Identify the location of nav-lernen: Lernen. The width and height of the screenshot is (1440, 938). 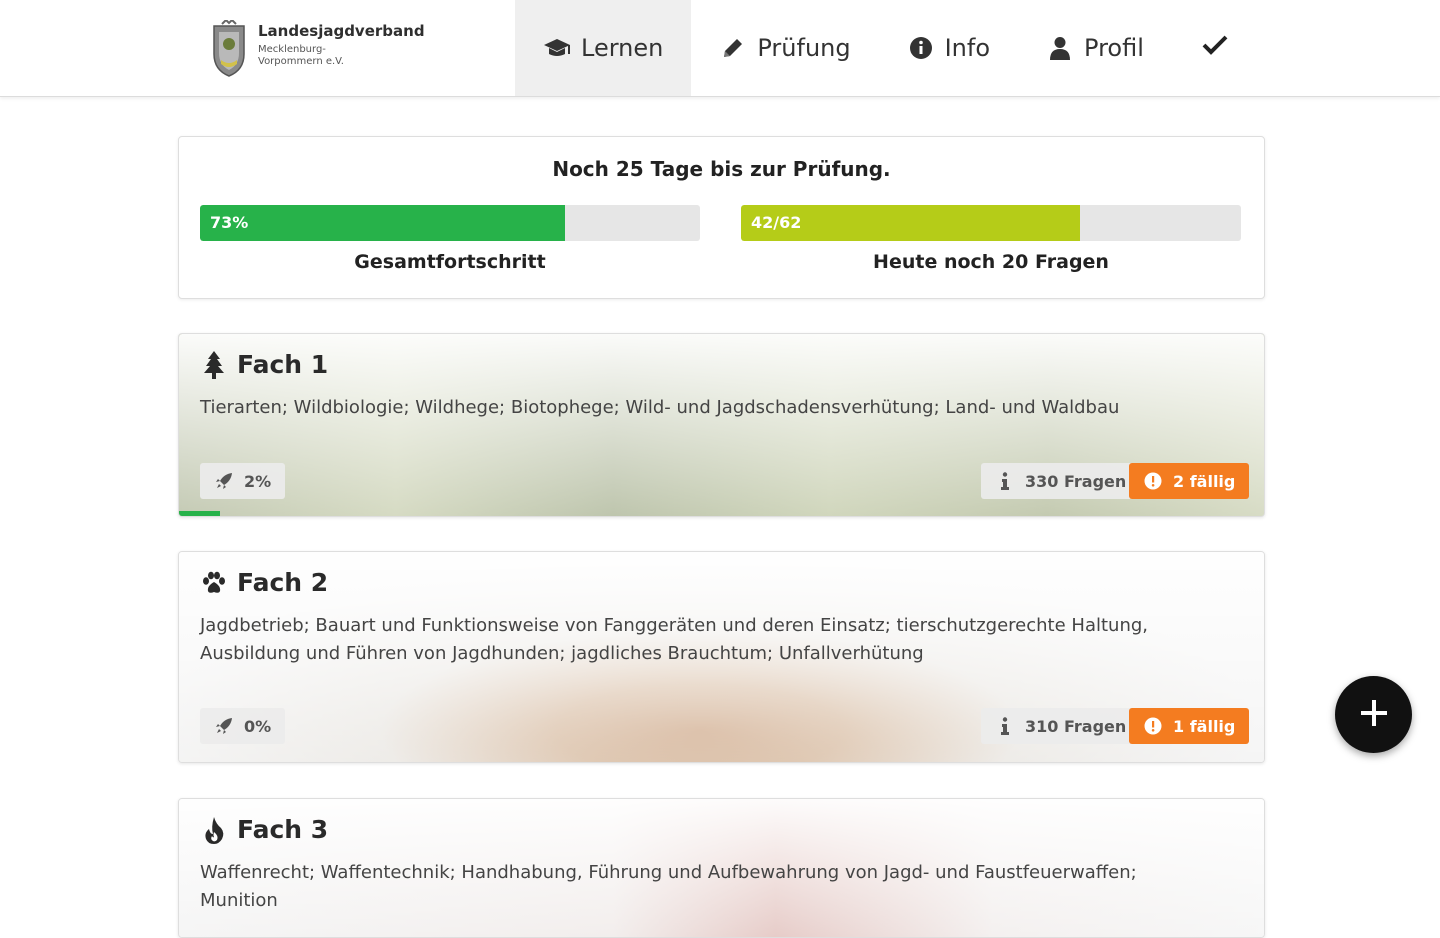
(603, 48).